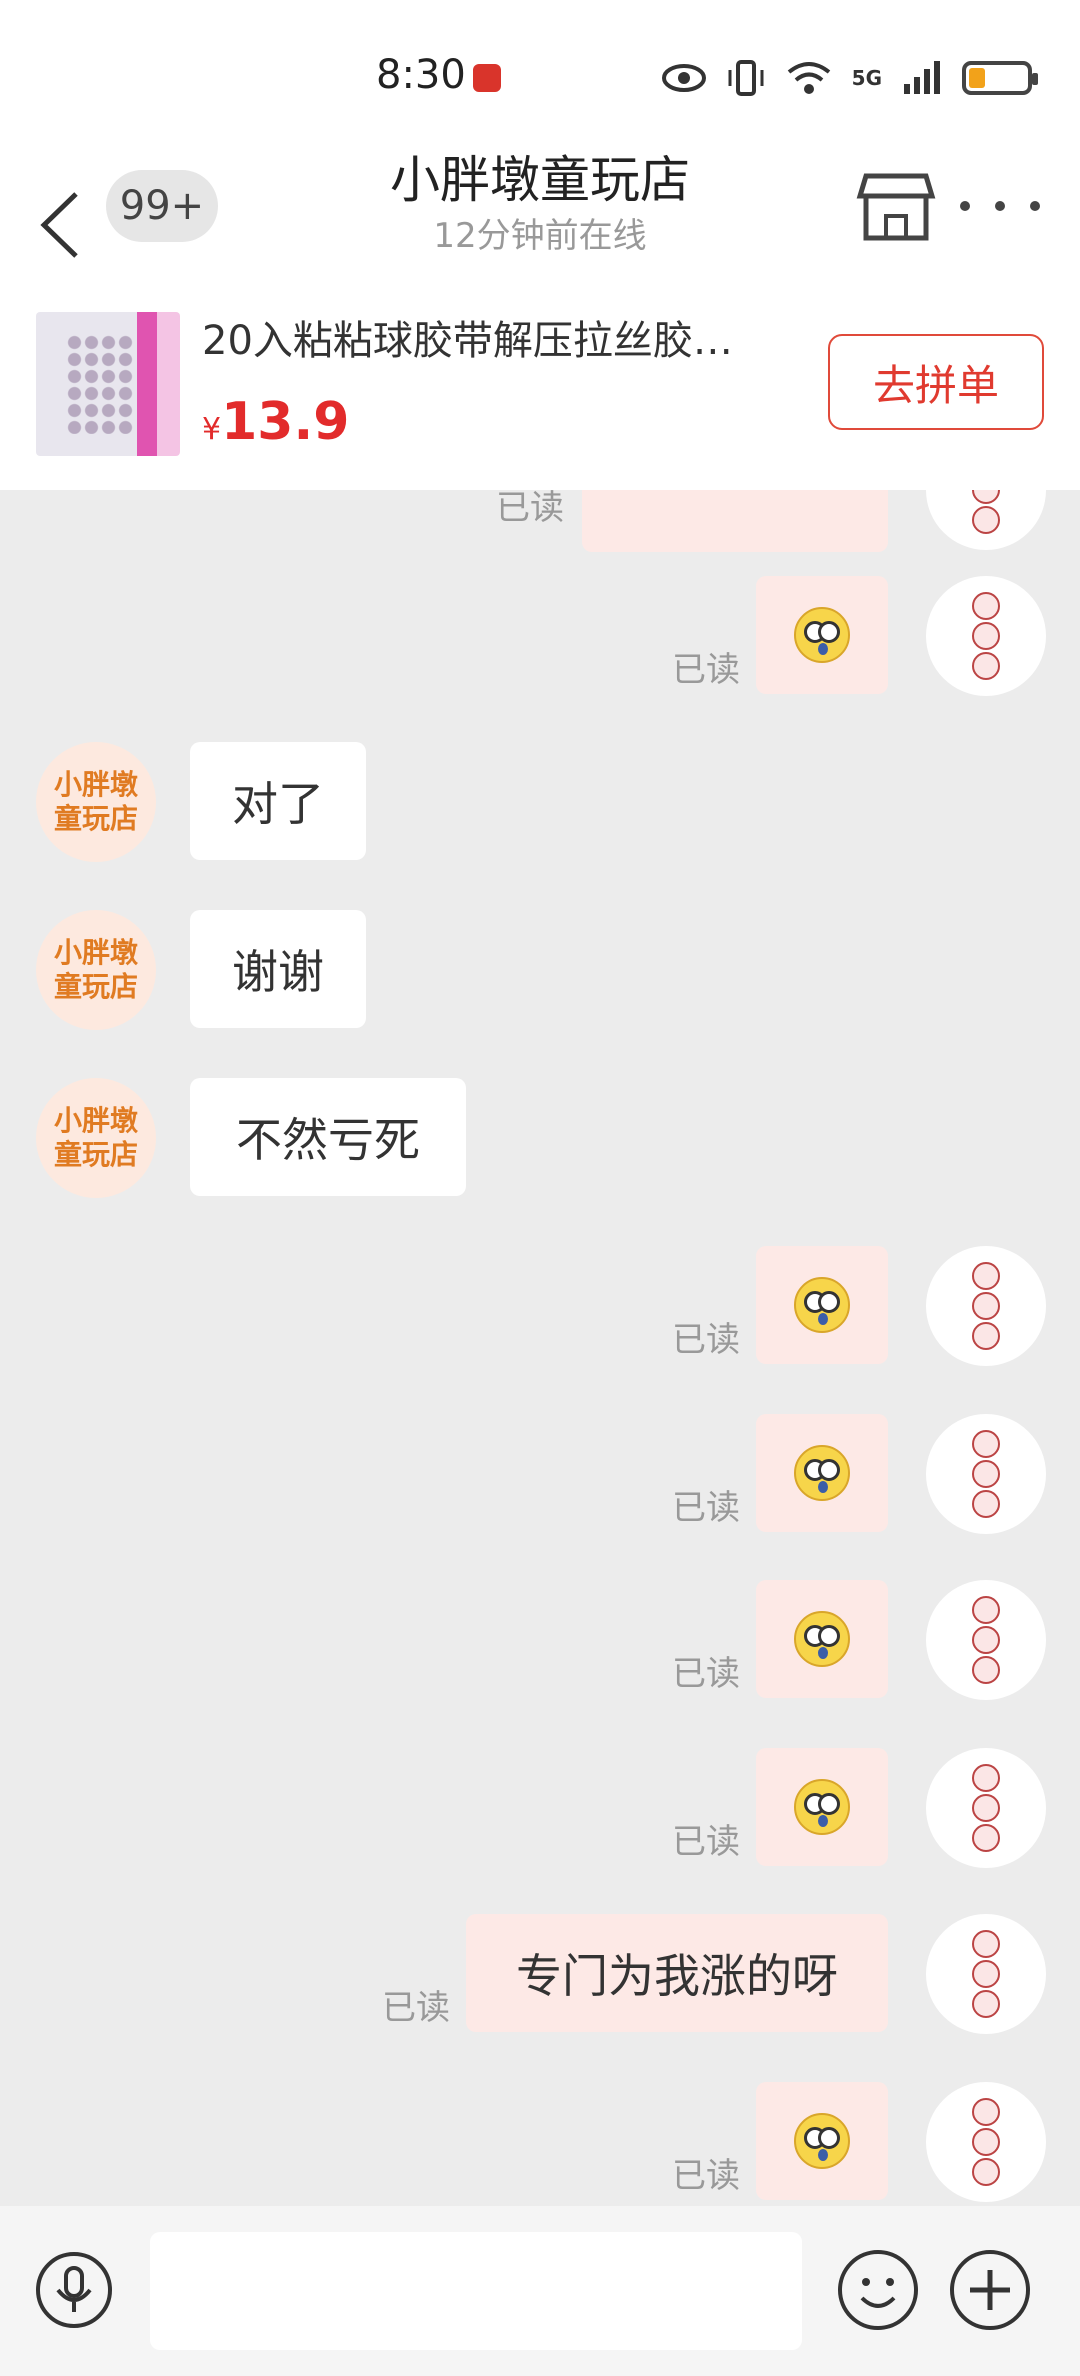 This screenshot has width=1080, height=2376. I want to click on message-bubble, so click(735, 521).